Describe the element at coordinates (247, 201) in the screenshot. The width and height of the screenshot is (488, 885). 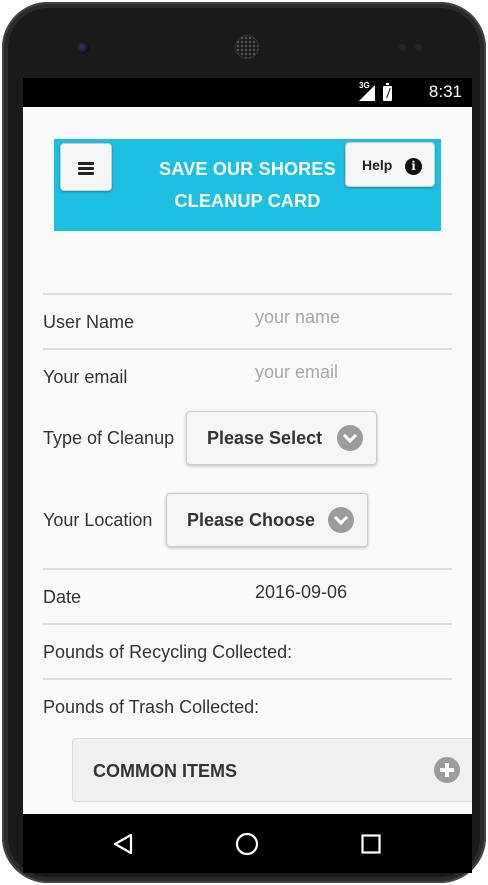
I see `app-title-line2: CLEANUP CARD` at that location.